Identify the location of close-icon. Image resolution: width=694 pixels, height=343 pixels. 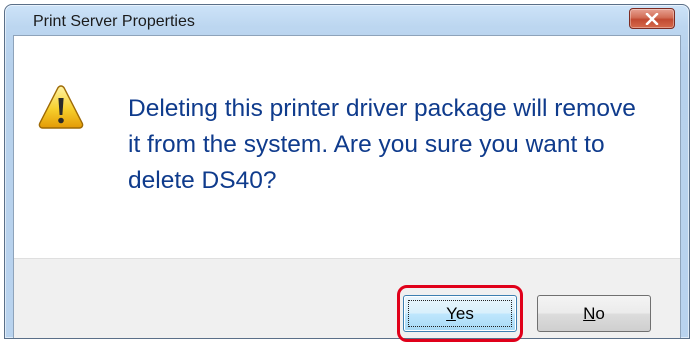
(652, 19).